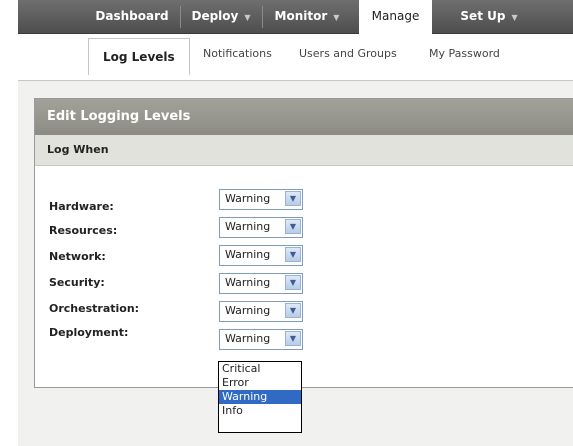  I want to click on nav-monitor: Monitor ▼, so click(307, 16).